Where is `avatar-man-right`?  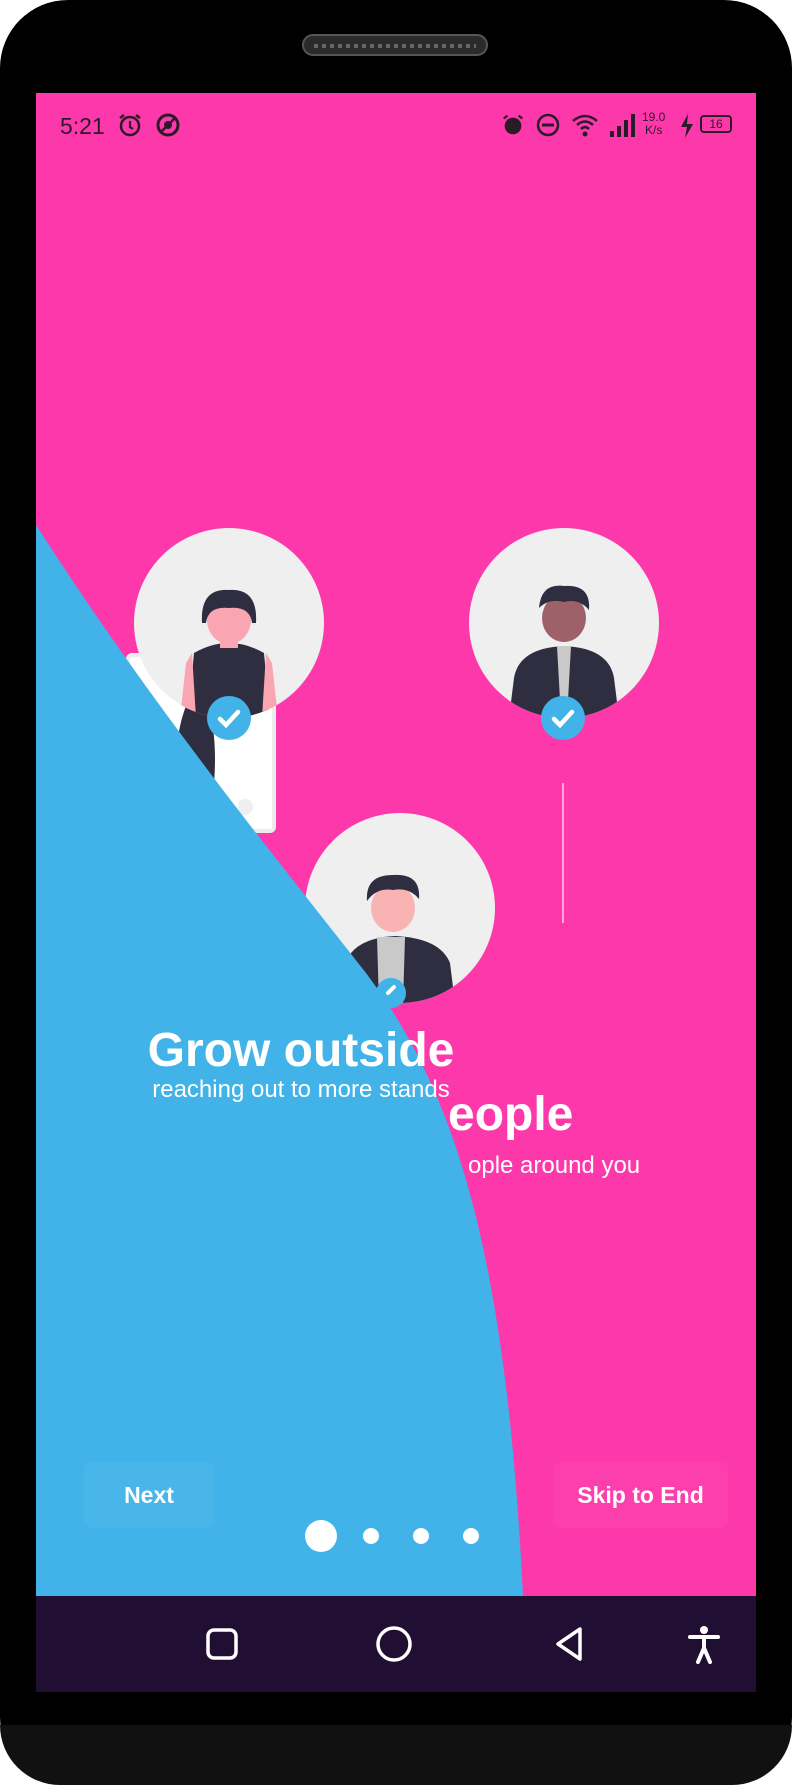 avatar-man-right is located at coordinates (564, 623).